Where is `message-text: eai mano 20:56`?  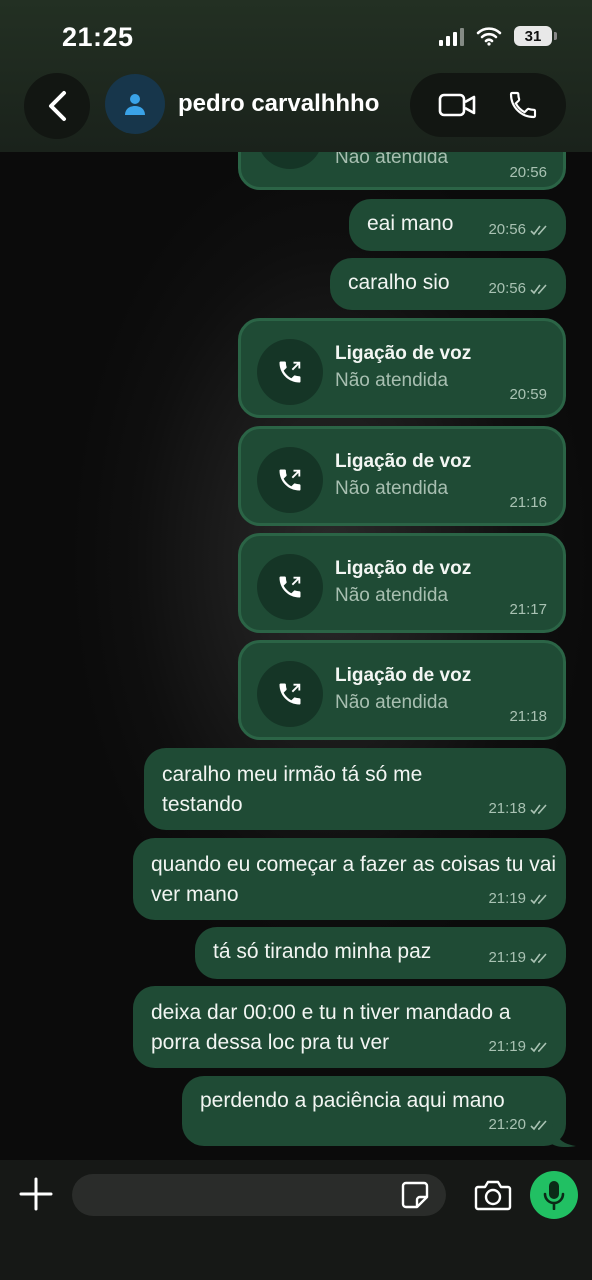
message-text: eai mano 20:56 is located at coordinates (457, 225).